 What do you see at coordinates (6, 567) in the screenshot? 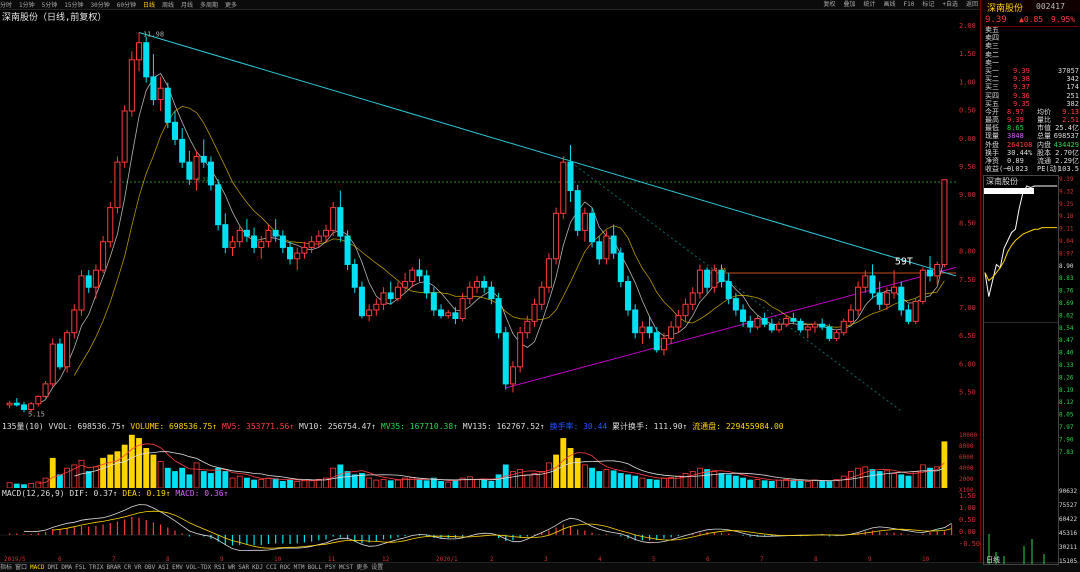
I see `indicator-tab-0: 指标` at bounding box center [6, 567].